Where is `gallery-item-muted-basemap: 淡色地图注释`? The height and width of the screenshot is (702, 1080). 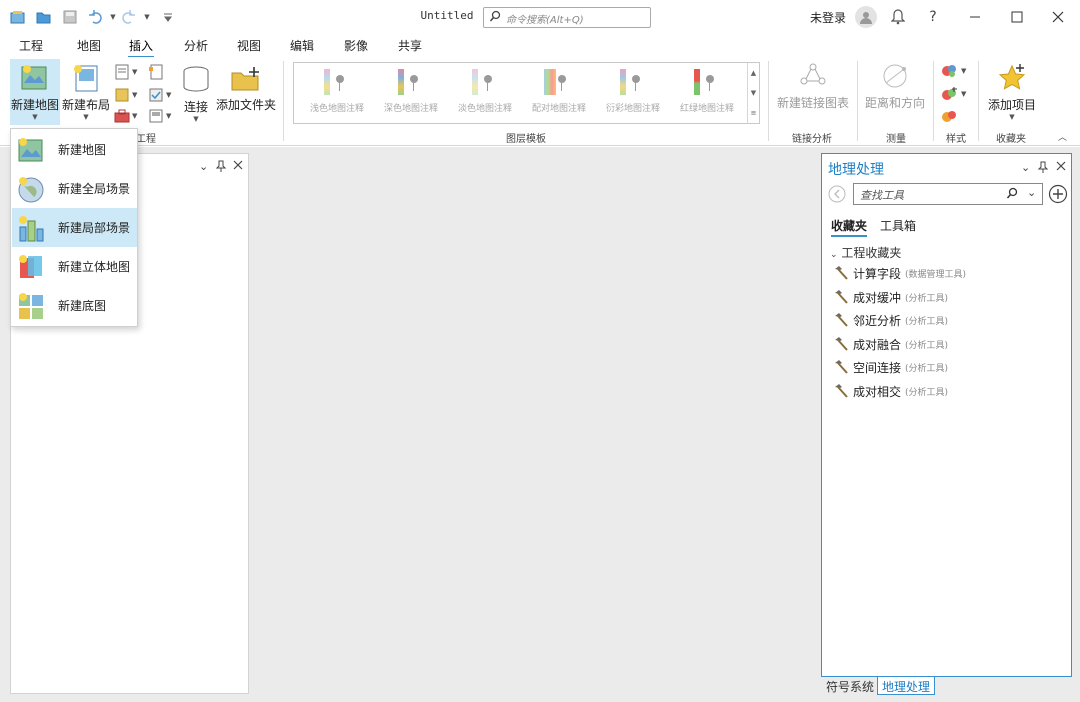 gallery-item-muted-basemap: 淡色地图注释 is located at coordinates (485, 92).